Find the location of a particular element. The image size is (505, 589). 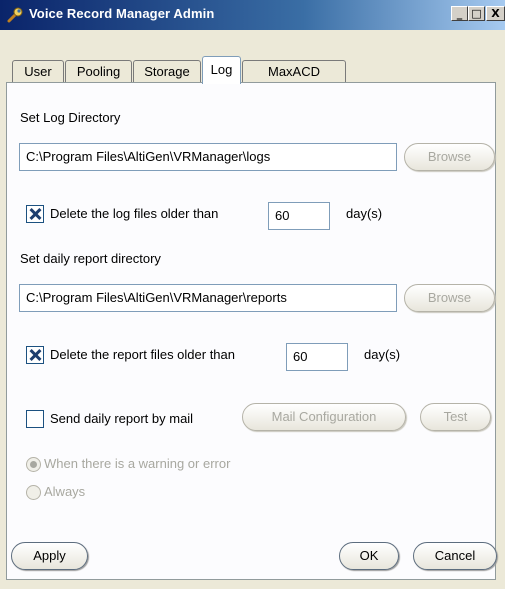

test-button: Test is located at coordinates (455, 417).